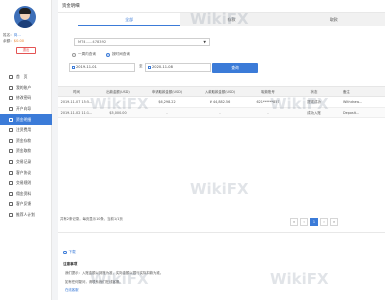 The image size is (385, 300). Describe the element at coordinates (26, 88) in the screenshot. I see `sidebar-item-my-account: 我的账户` at that location.